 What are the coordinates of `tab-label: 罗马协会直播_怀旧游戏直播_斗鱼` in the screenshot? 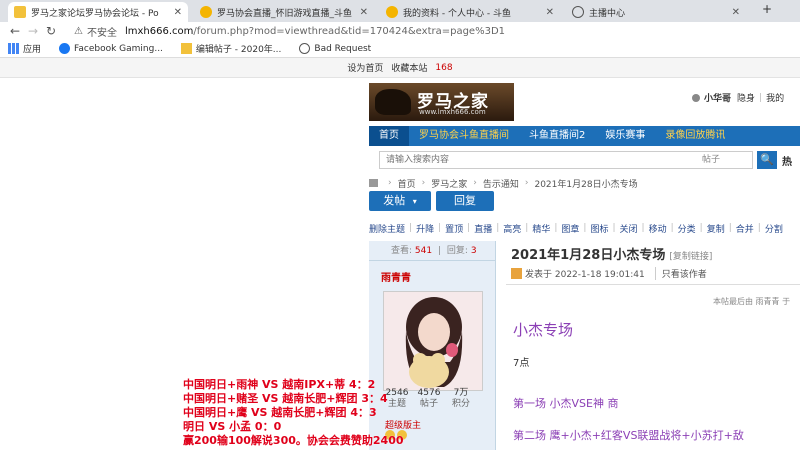 It's located at (285, 13).